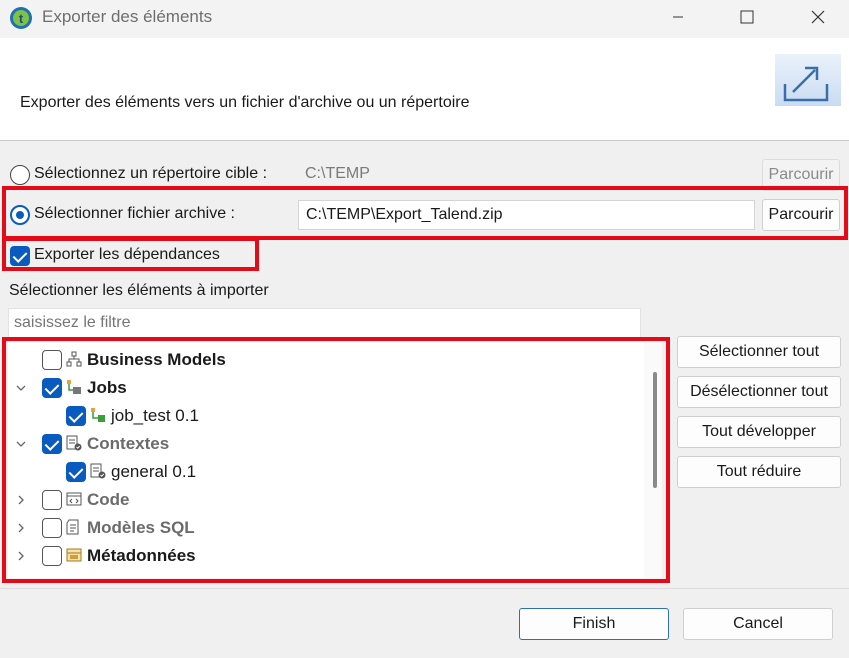  I want to click on window-title: Exporter des éléments, so click(127, 16).